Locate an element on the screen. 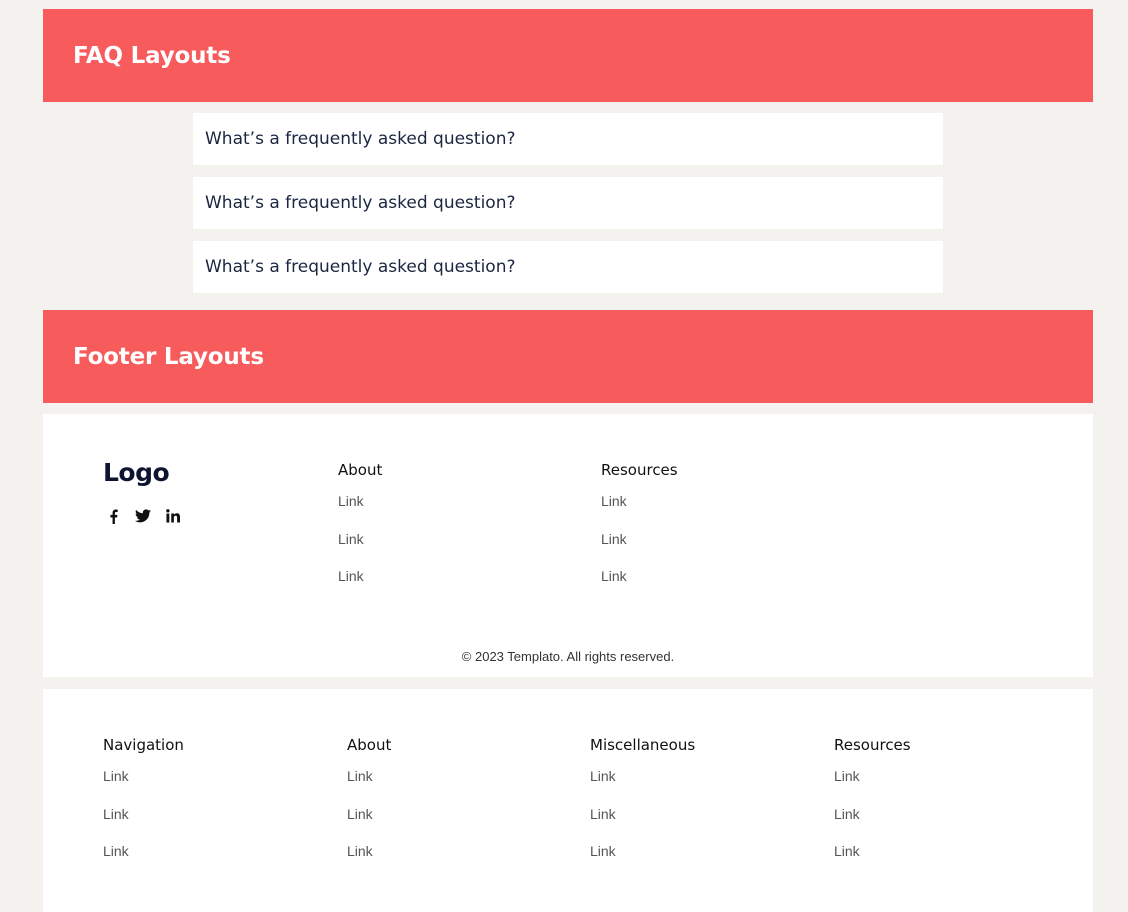 This screenshot has height=912, width=1128. logo: Logo is located at coordinates (136, 472).